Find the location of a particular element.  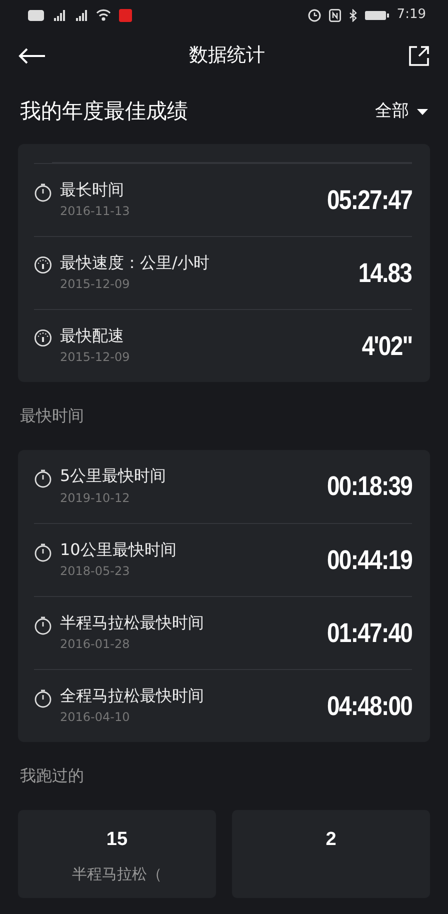

section-title: 我的年度最佳成绩 is located at coordinates (104, 112).